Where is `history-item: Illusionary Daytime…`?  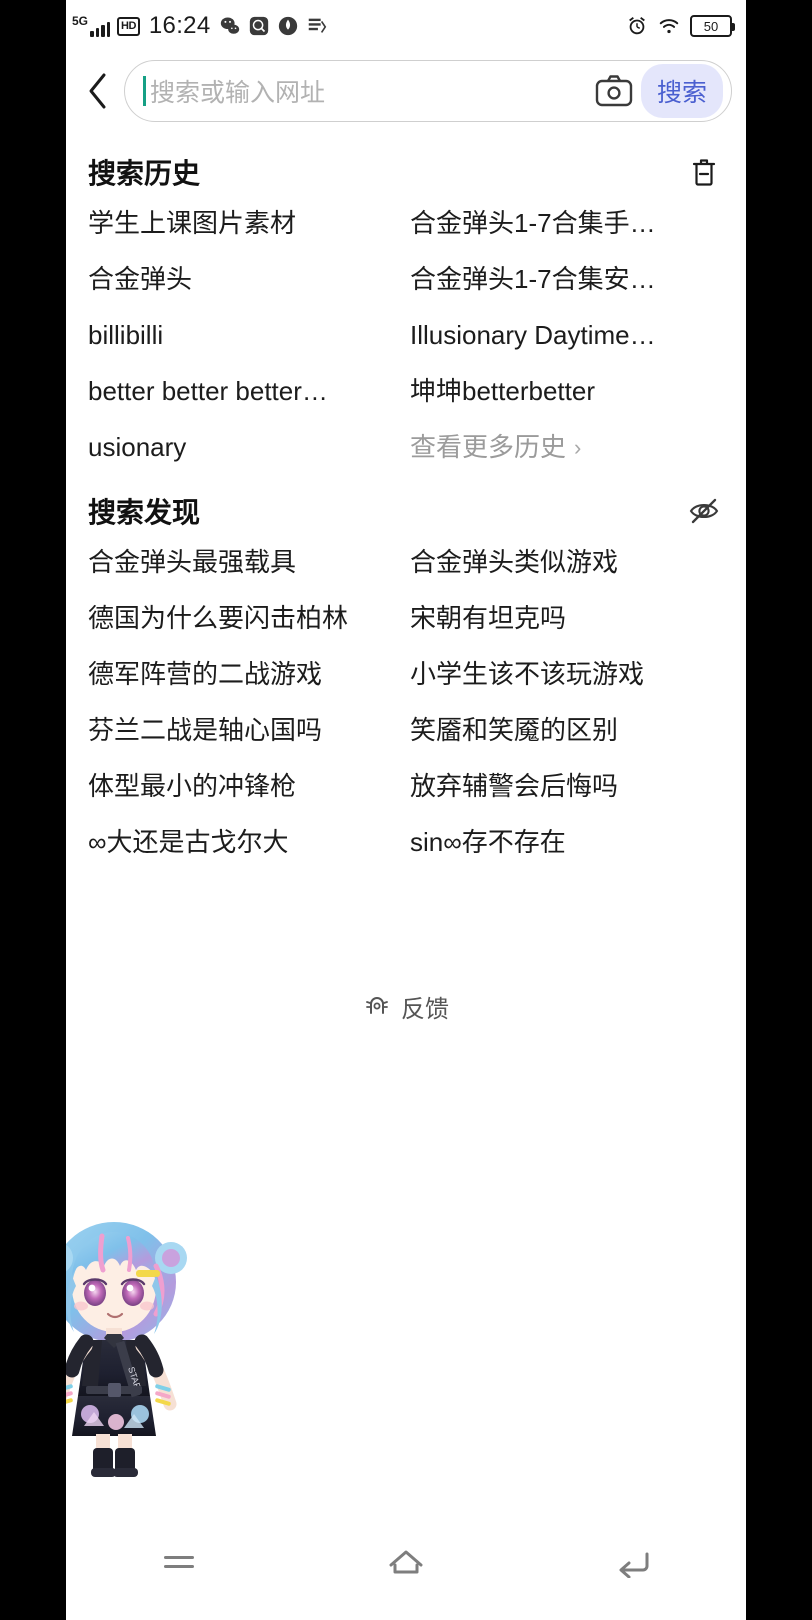
history-item: Illusionary Daytime… is located at coordinates (567, 336).